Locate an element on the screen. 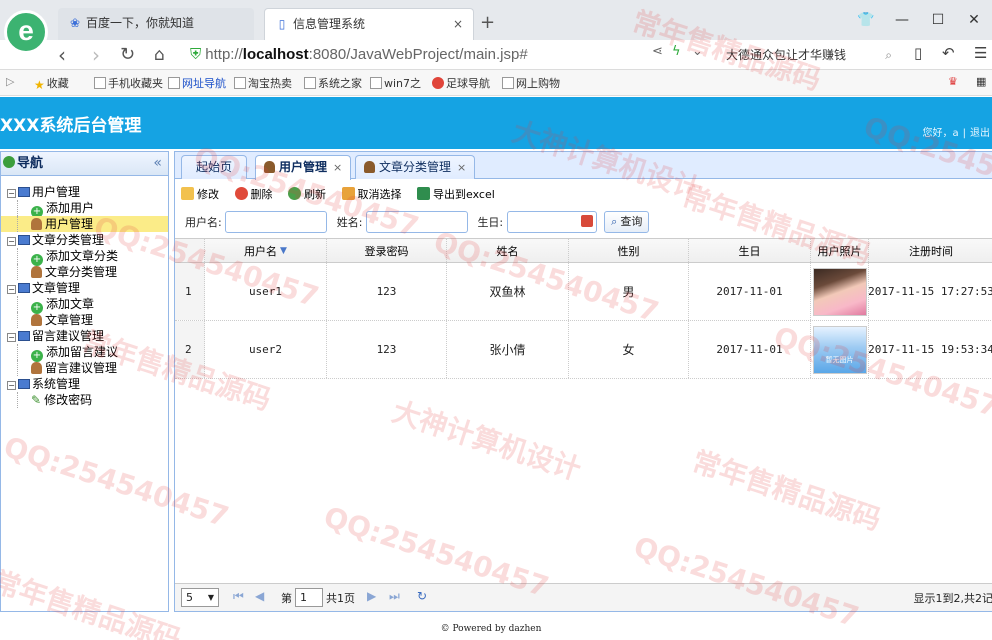  cancel-select-button: 取消选择 is located at coordinates (371, 194).